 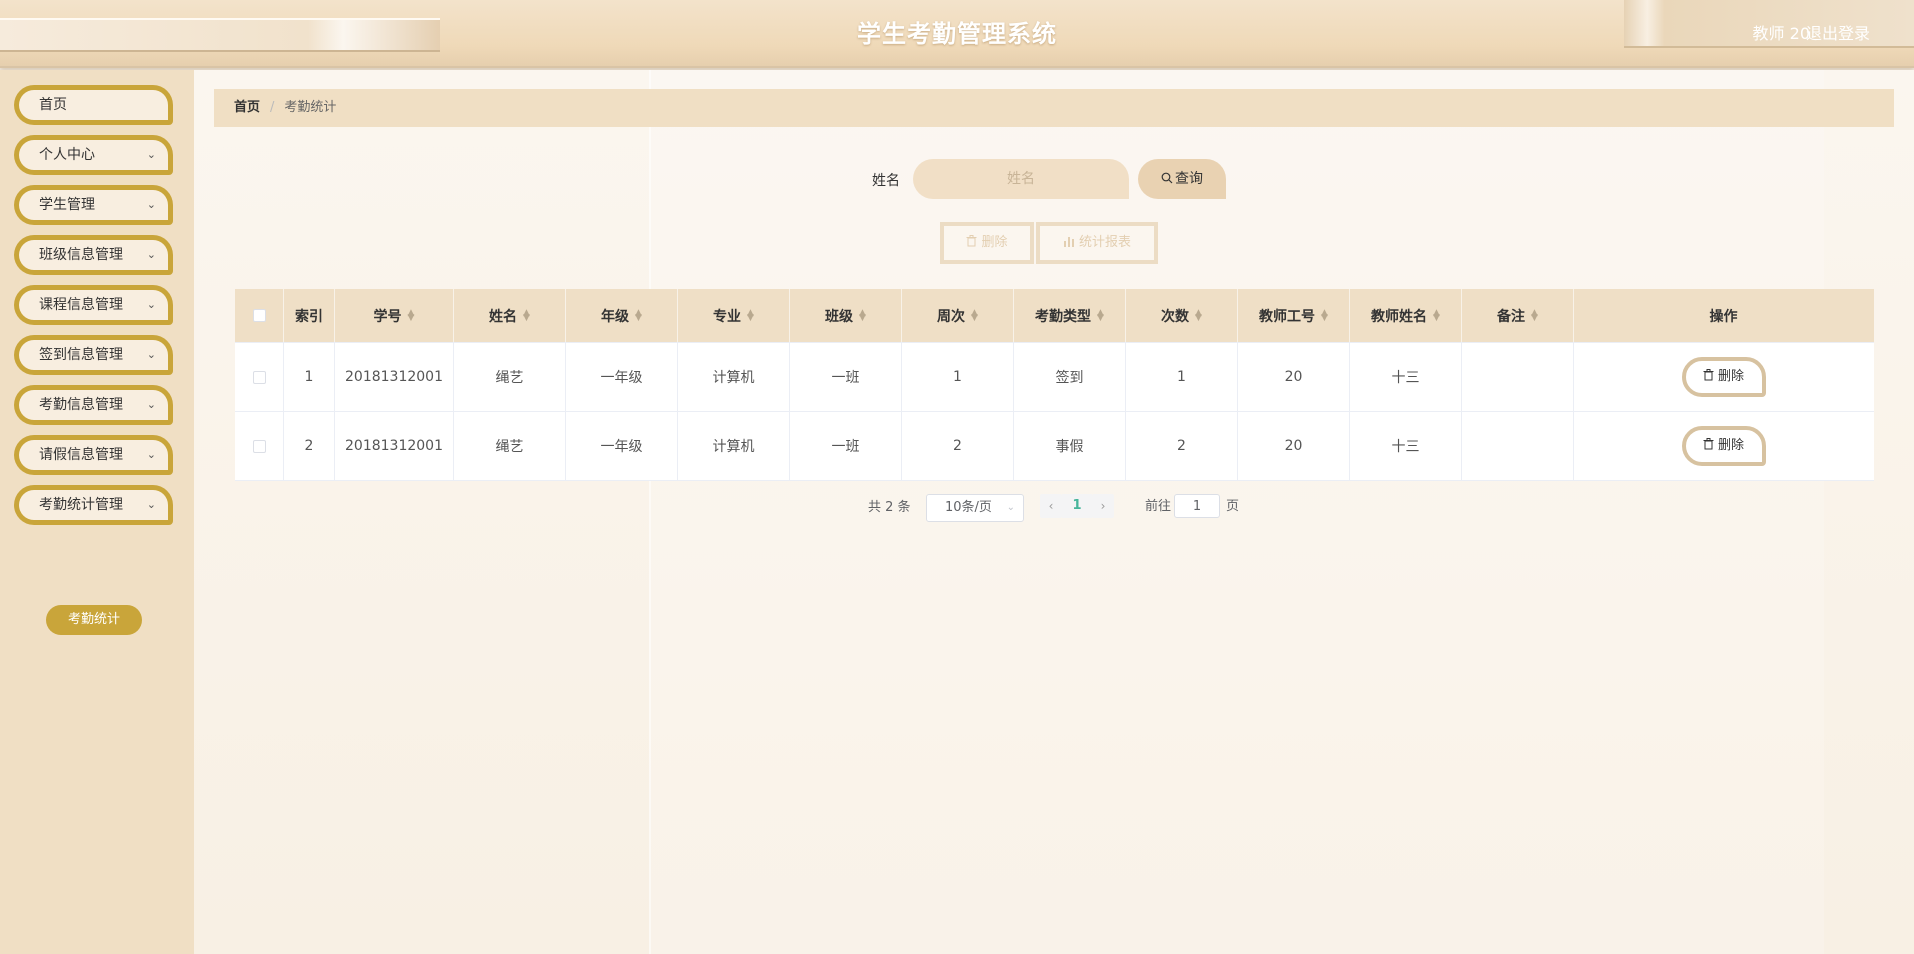 What do you see at coordinates (1518, 315) in the screenshot?
I see `column-header-remark: 备注 ▲ ▼` at bounding box center [1518, 315].